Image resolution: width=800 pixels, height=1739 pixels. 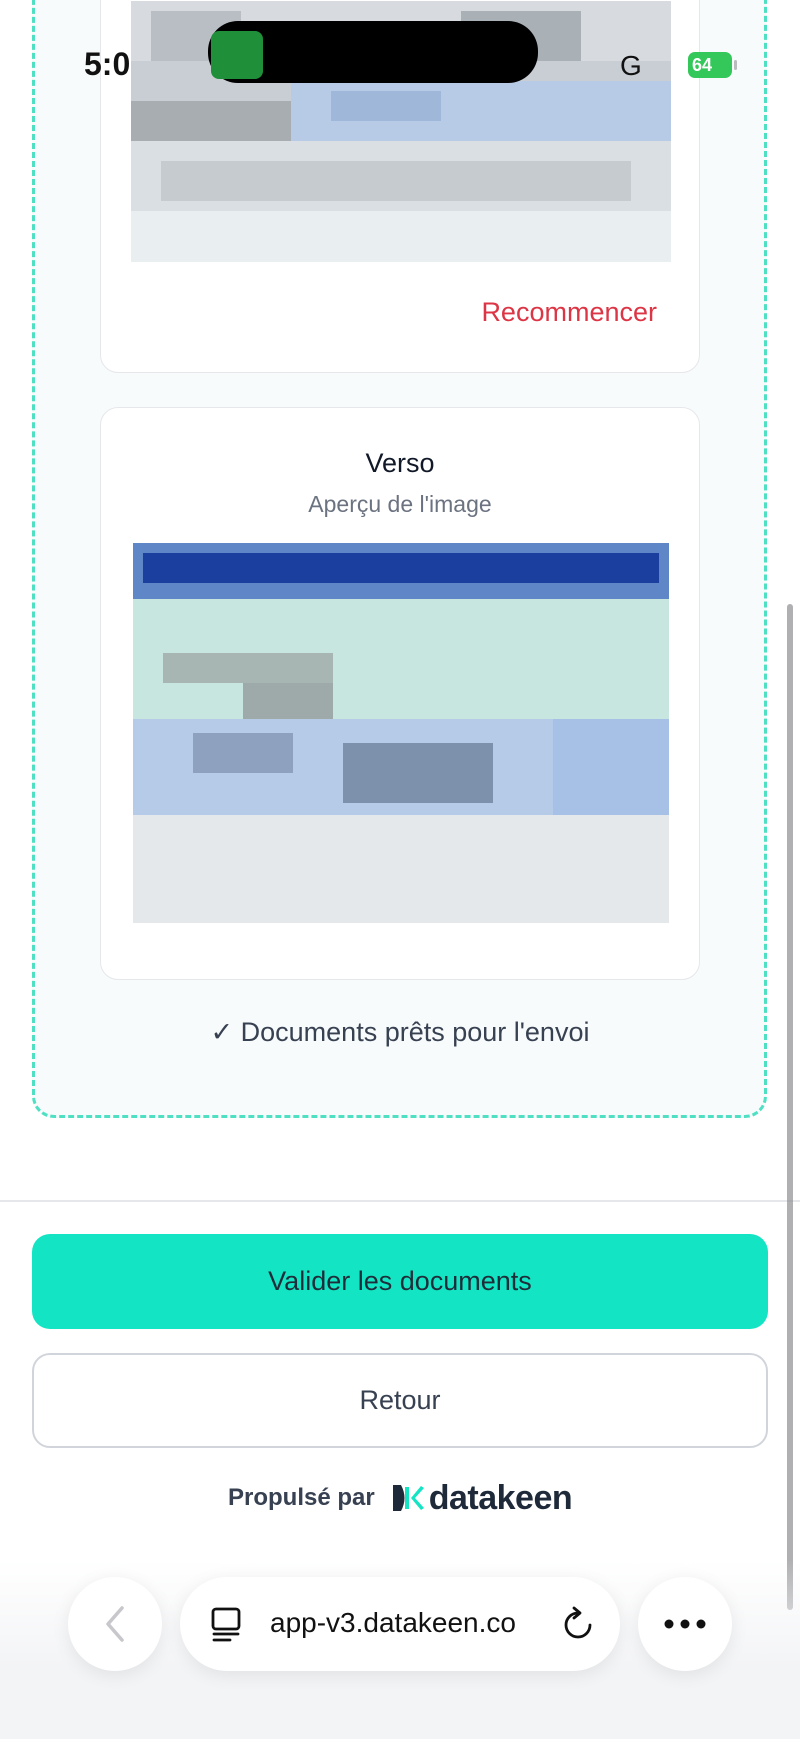 What do you see at coordinates (790, 1107) in the screenshot?
I see `scrollbar` at bounding box center [790, 1107].